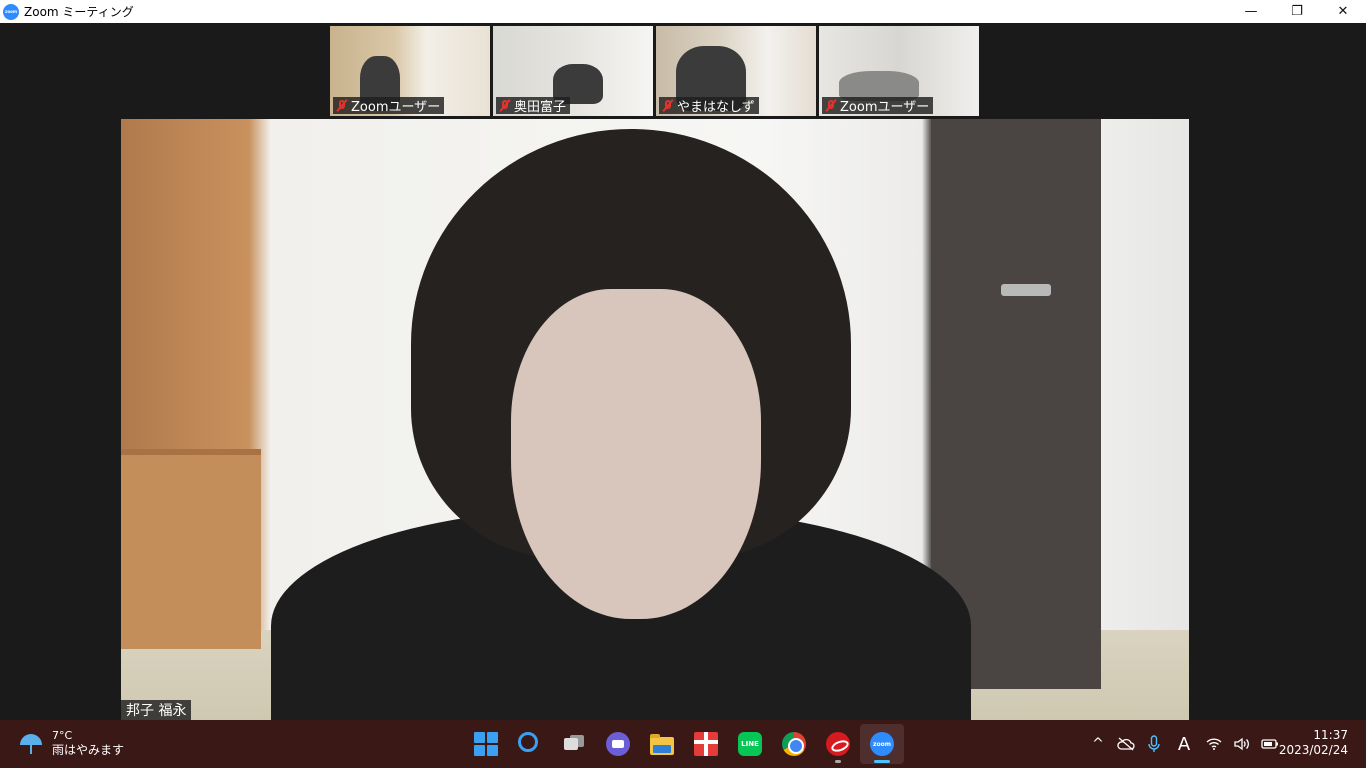 The width and height of the screenshot is (1366, 768). What do you see at coordinates (1026, 290) in the screenshot?
I see `door-handle` at bounding box center [1026, 290].